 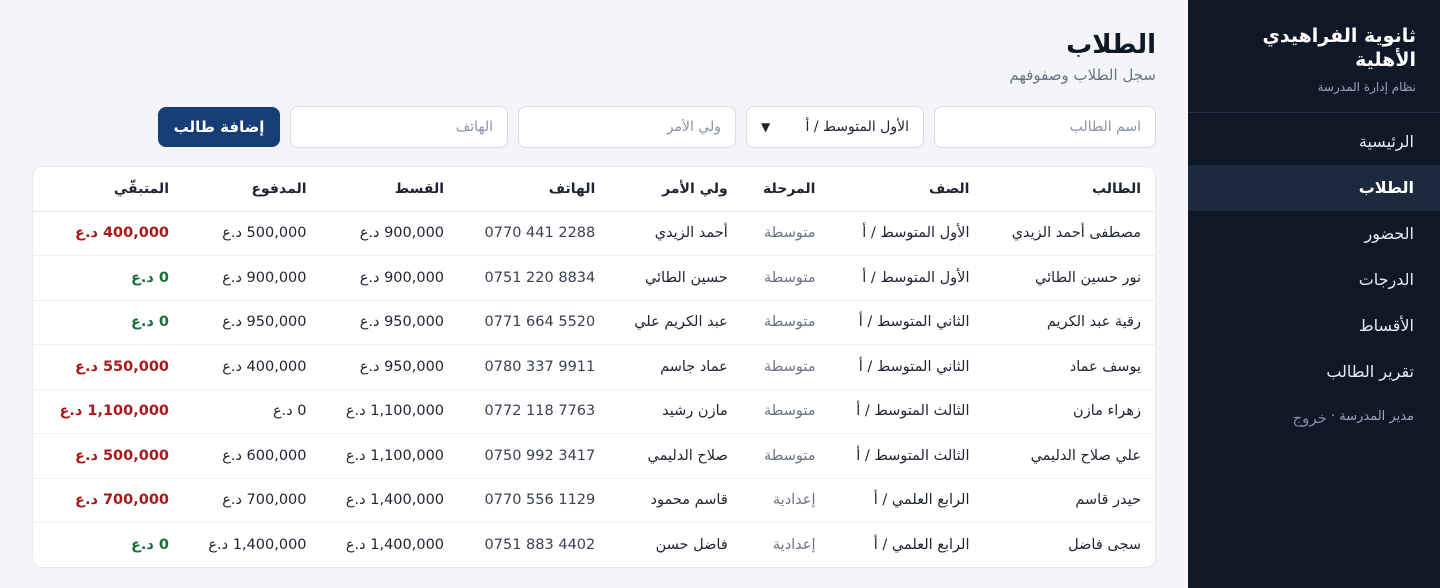 I want to click on phone-input, so click(x=399, y=127).